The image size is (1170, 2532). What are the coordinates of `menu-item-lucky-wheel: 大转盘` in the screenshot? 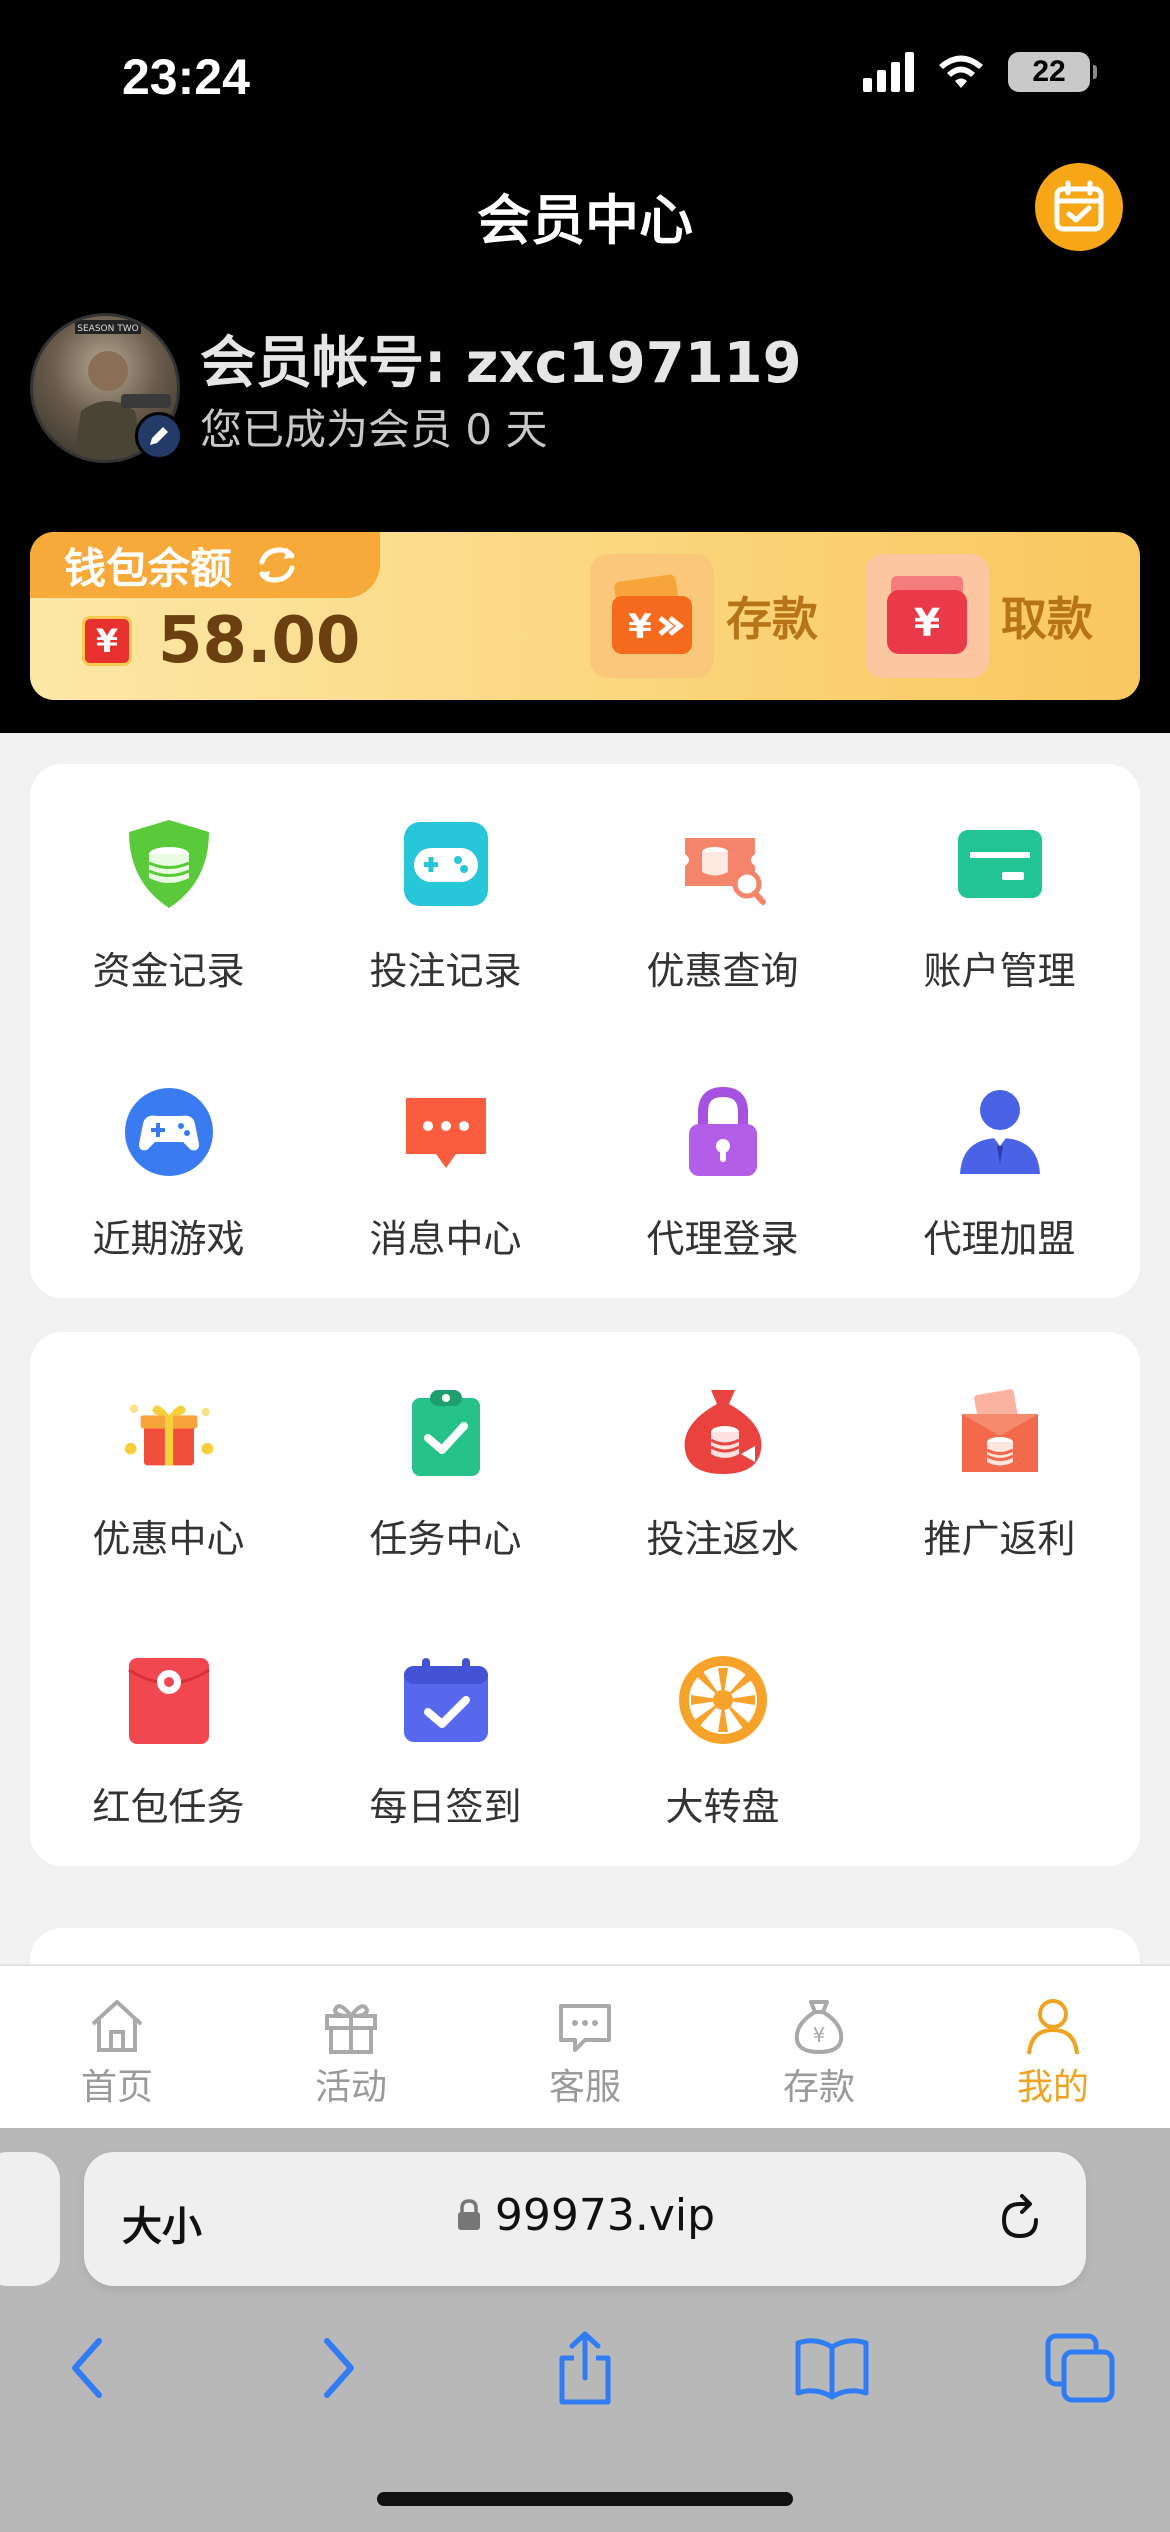 It's located at (722, 1740).